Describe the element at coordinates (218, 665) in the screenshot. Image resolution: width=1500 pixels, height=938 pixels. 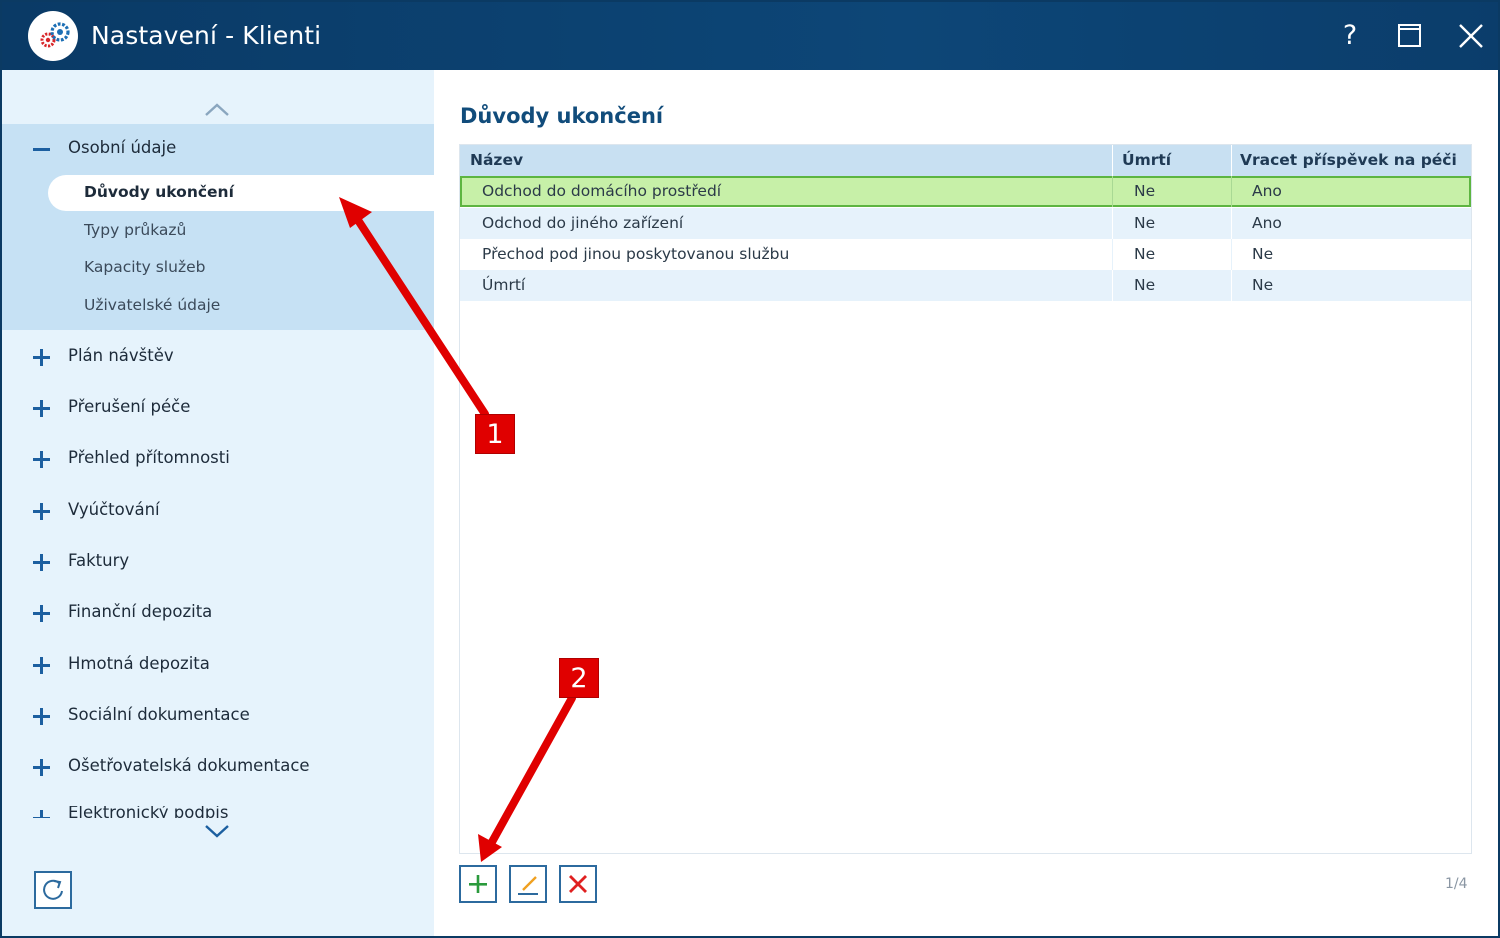
I see `sidebar-group-hmotna-depozita: Hmotná depozita` at that location.